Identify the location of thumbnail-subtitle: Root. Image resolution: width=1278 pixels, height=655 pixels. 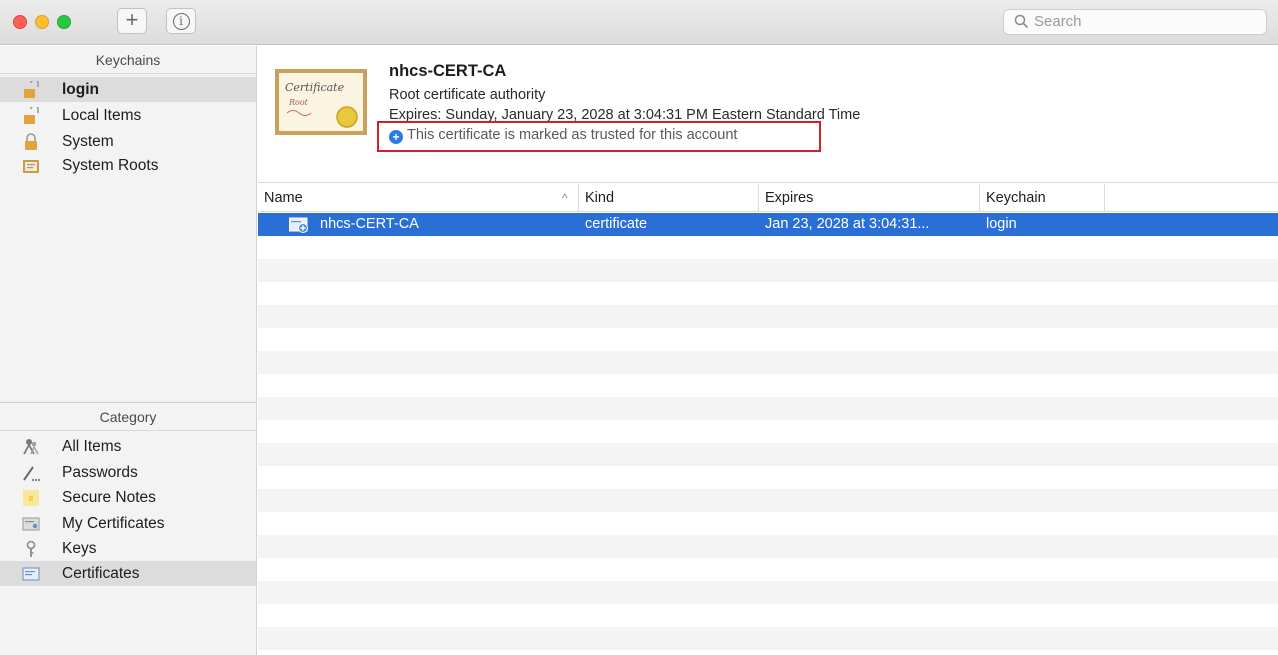
(298, 102).